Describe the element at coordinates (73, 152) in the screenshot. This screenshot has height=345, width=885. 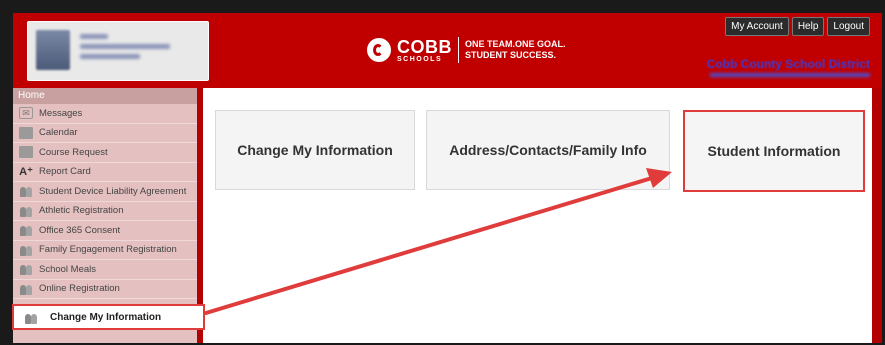
I see `sidebar-item-label: Course Request` at that location.